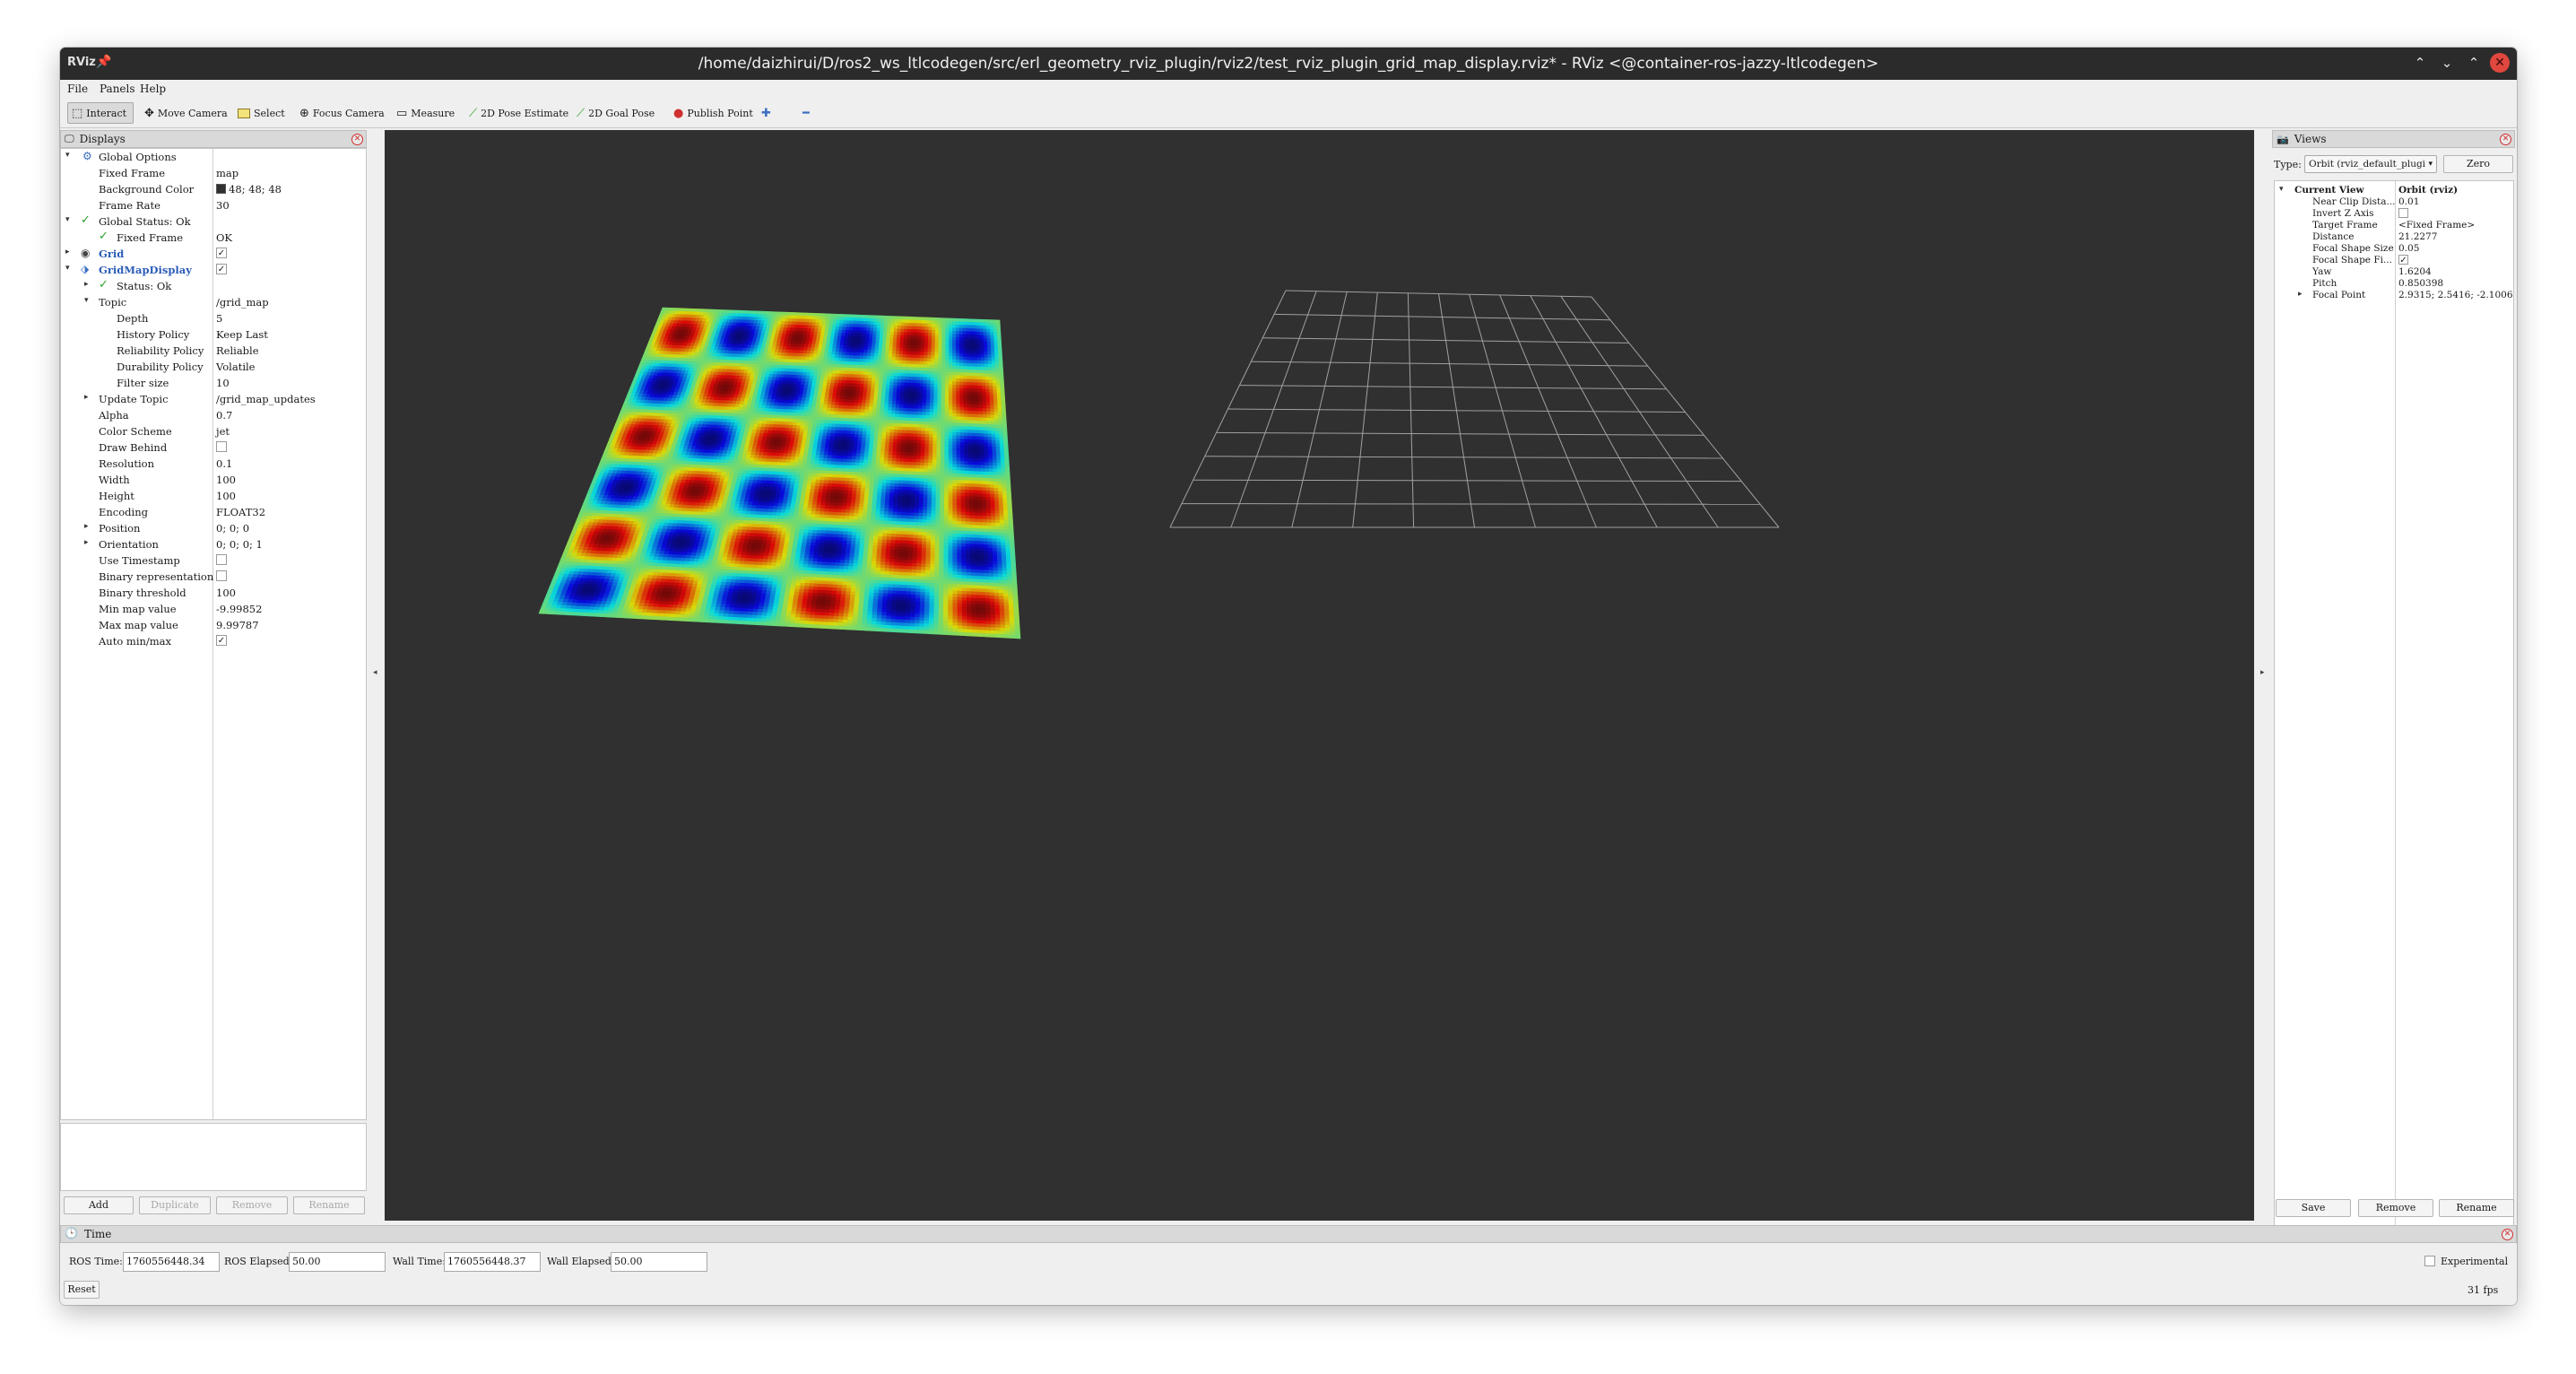 The image size is (2576, 1374). What do you see at coordinates (221, 269) in the screenshot?
I see `gridmap-enabled-checkbox: ✓` at bounding box center [221, 269].